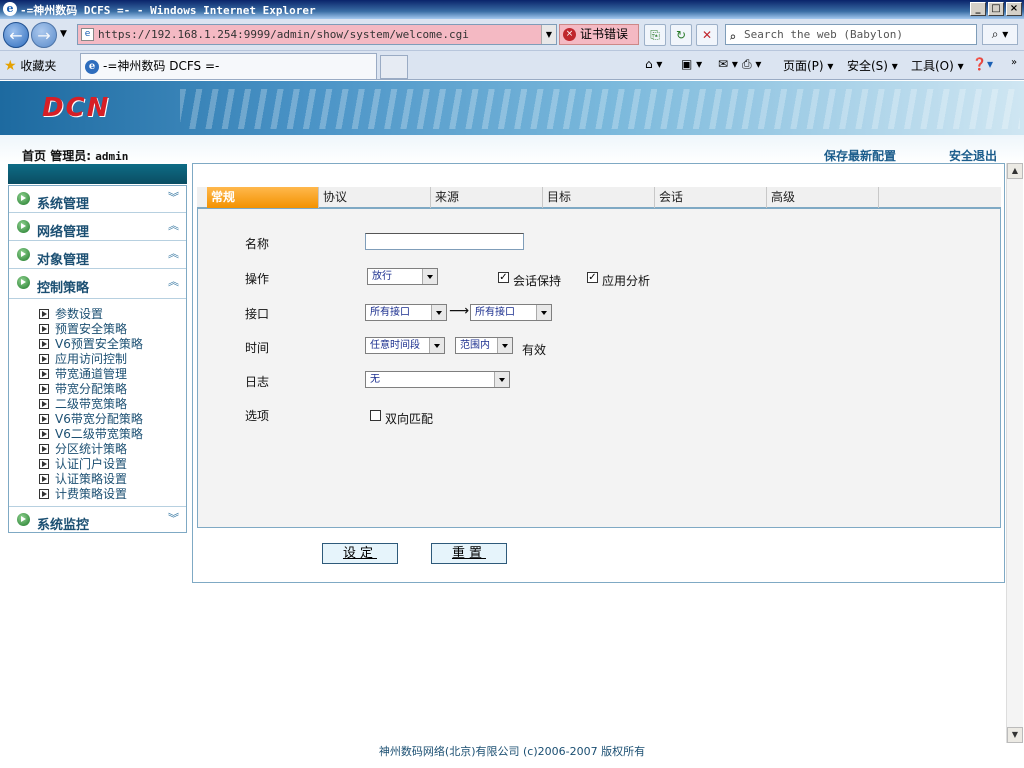 The width and height of the screenshot is (1024, 768). What do you see at coordinates (375, 415) in the screenshot?
I see `bidirectional-checkbox` at bounding box center [375, 415].